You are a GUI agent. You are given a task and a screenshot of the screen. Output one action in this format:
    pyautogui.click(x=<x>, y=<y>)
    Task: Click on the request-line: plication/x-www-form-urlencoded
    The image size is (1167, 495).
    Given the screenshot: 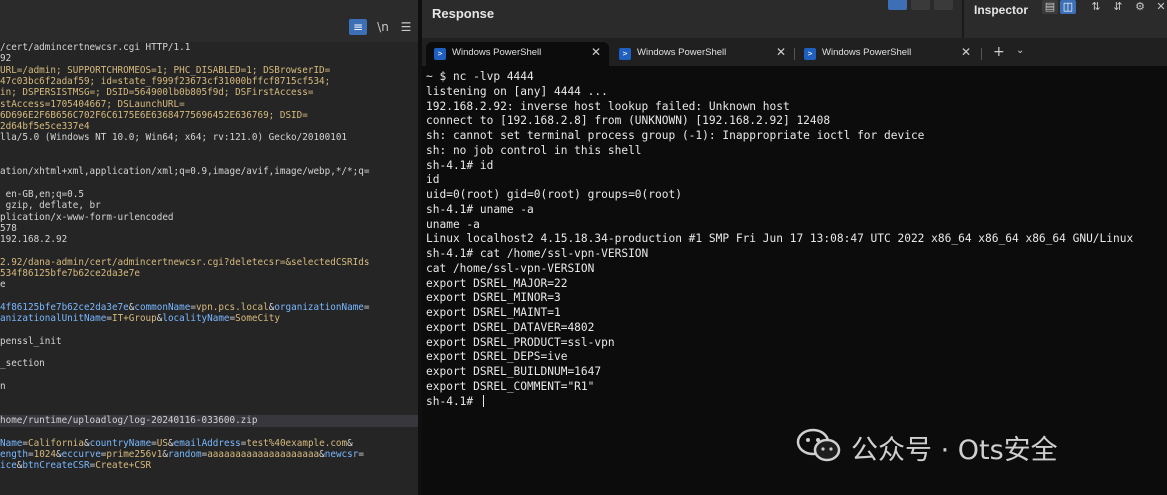 What is the action you would take?
    pyautogui.click(x=87, y=217)
    